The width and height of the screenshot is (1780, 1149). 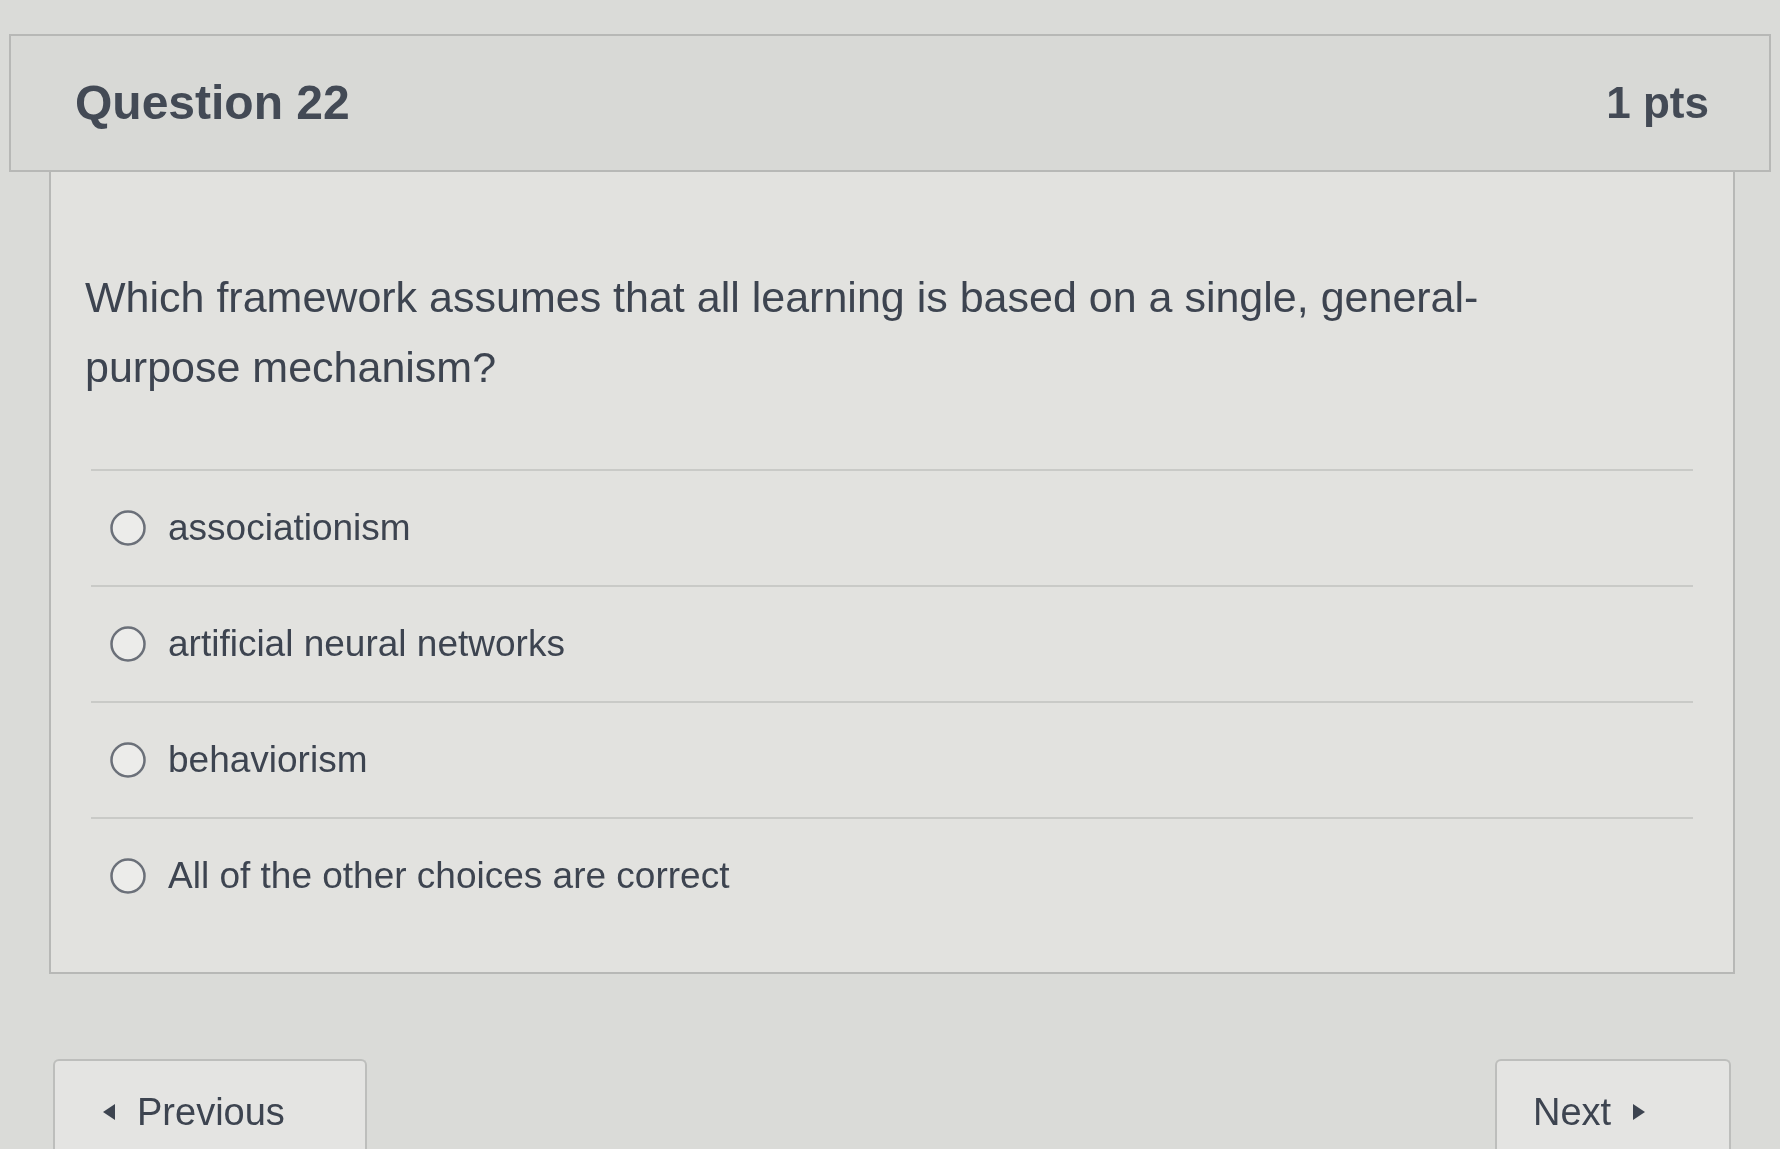 I want to click on caret-right-icon, so click(x=1639, y=1112).